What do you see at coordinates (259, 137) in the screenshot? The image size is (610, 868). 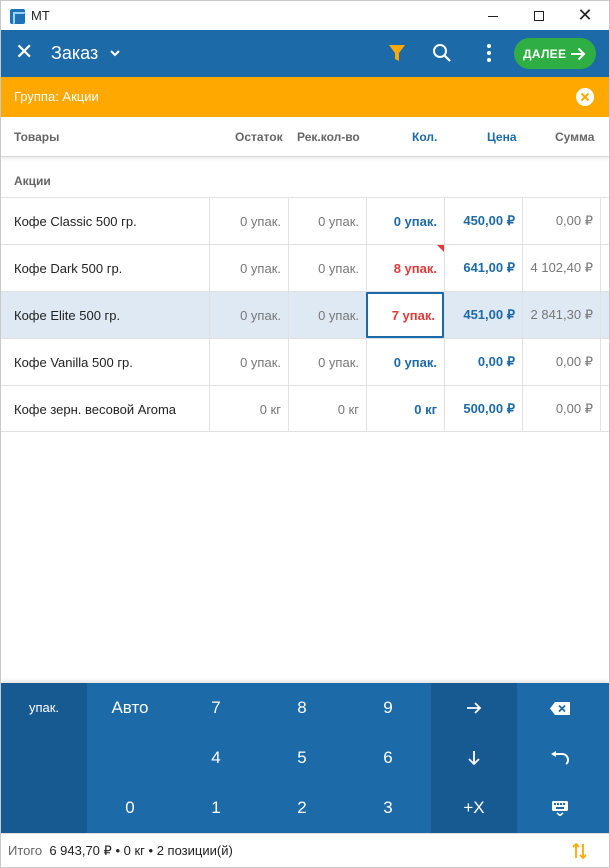 I see `column-header-stock: Остаток` at bounding box center [259, 137].